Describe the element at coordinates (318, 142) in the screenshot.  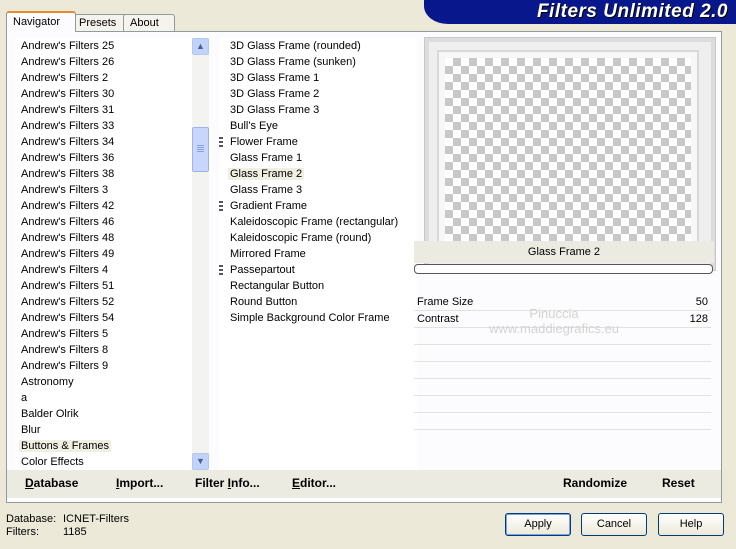
I see `filter-item: Flower Frame` at that location.